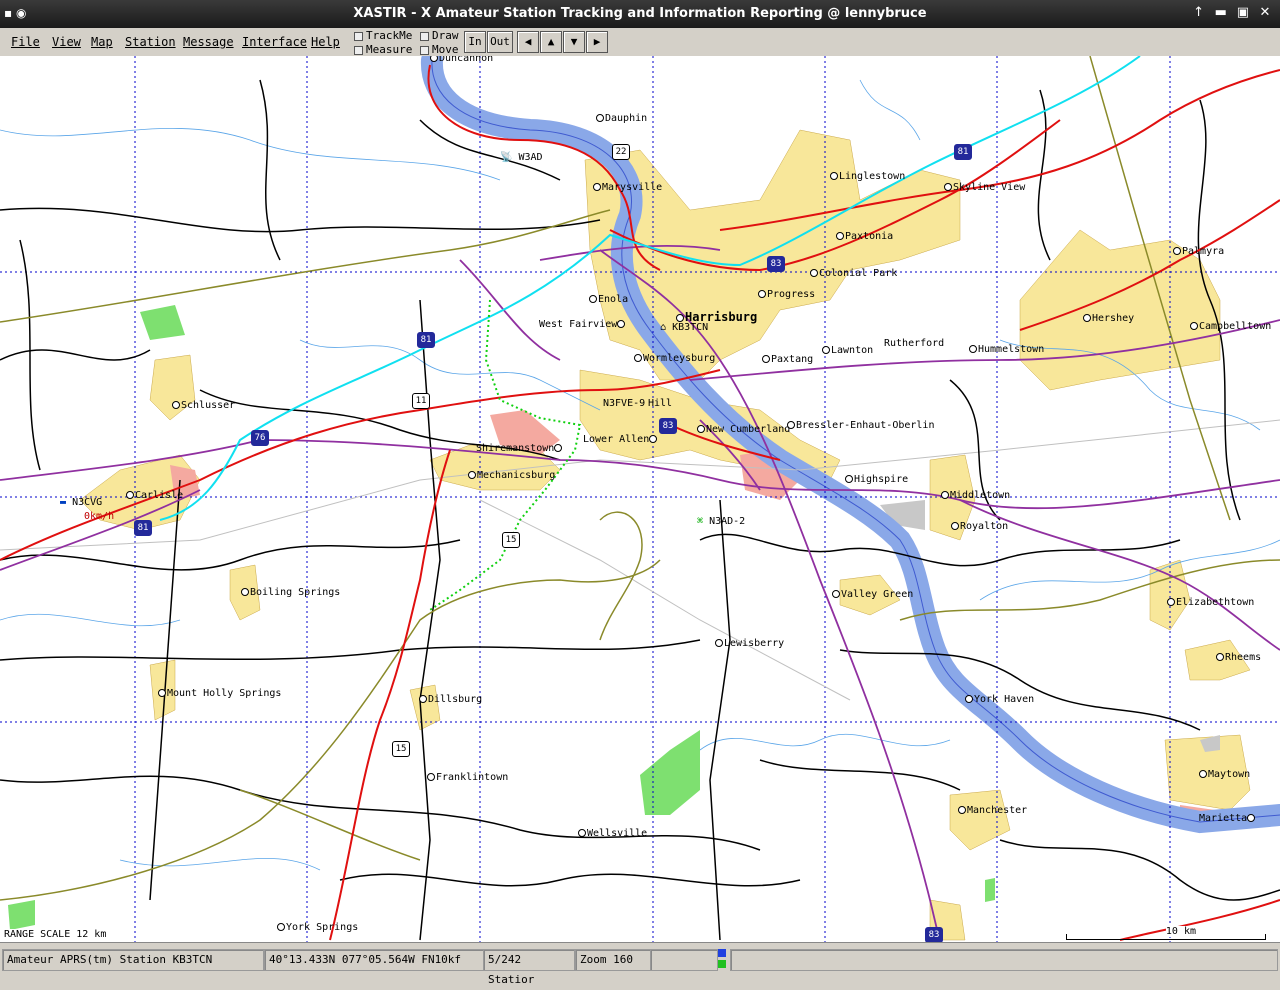 The width and height of the screenshot is (1280, 990). What do you see at coordinates (749, 643) in the screenshot?
I see `place-lewisberry: Lewisberry` at bounding box center [749, 643].